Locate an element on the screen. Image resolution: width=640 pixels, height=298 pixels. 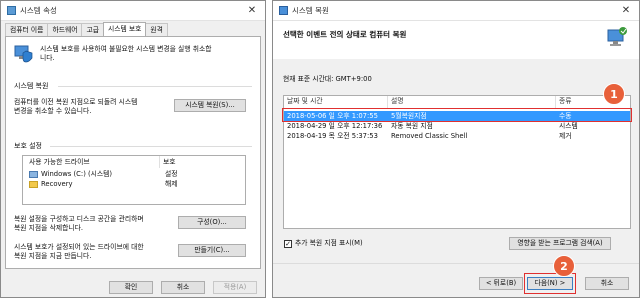
footer-divider is located at coordinates (456, 263).